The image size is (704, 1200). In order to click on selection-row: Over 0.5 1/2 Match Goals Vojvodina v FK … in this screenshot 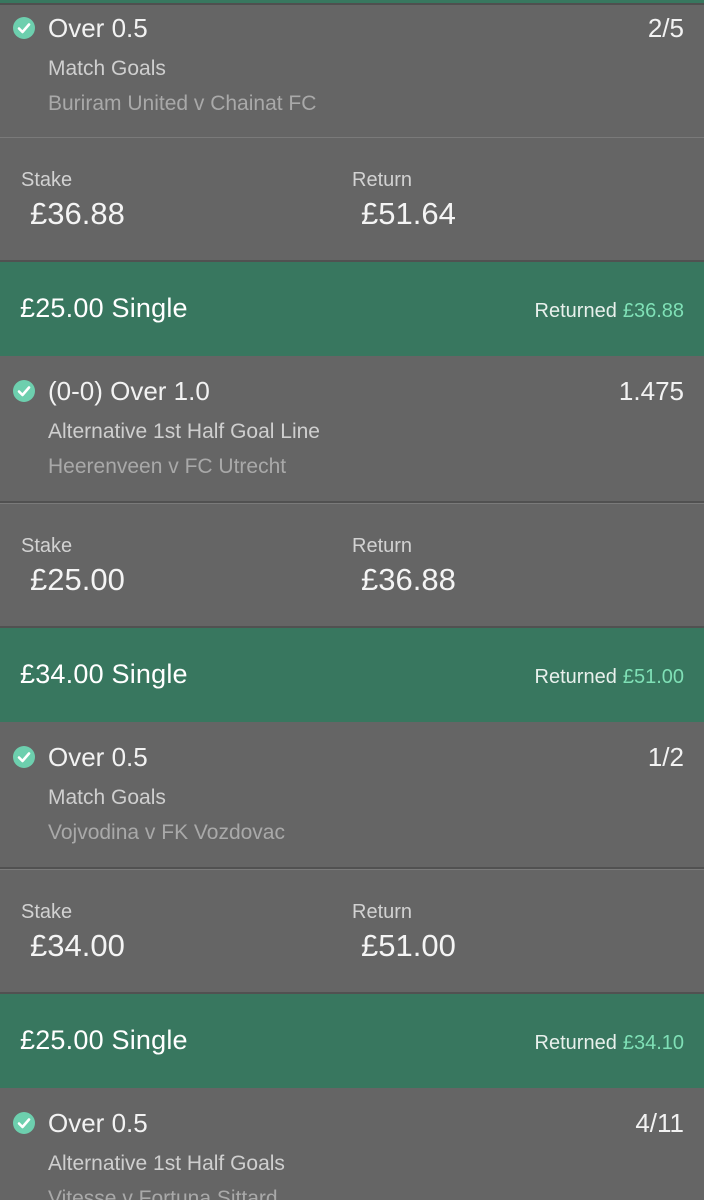, I will do `click(352, 794)`.